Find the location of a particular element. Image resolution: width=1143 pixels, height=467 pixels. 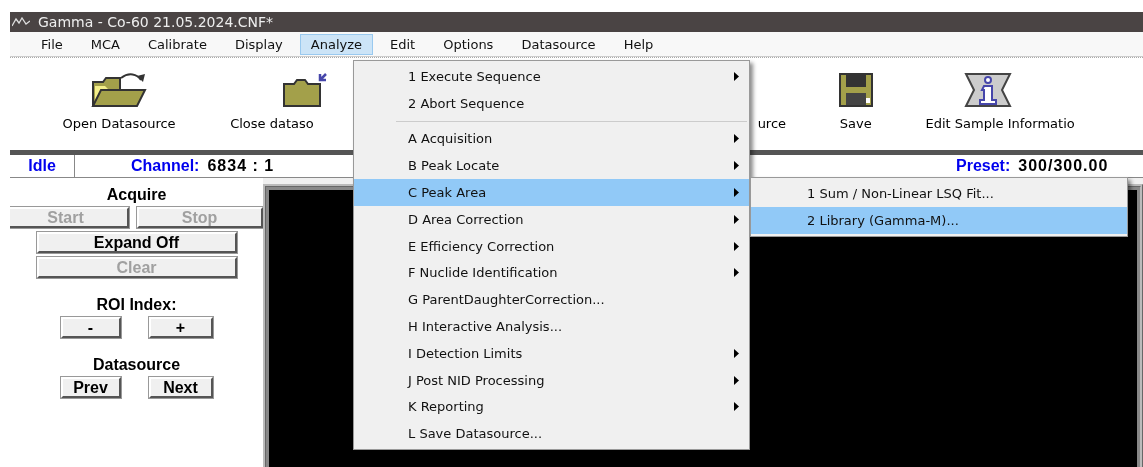

menu-option: B Peak Locate is located at coordinates (551, 166).